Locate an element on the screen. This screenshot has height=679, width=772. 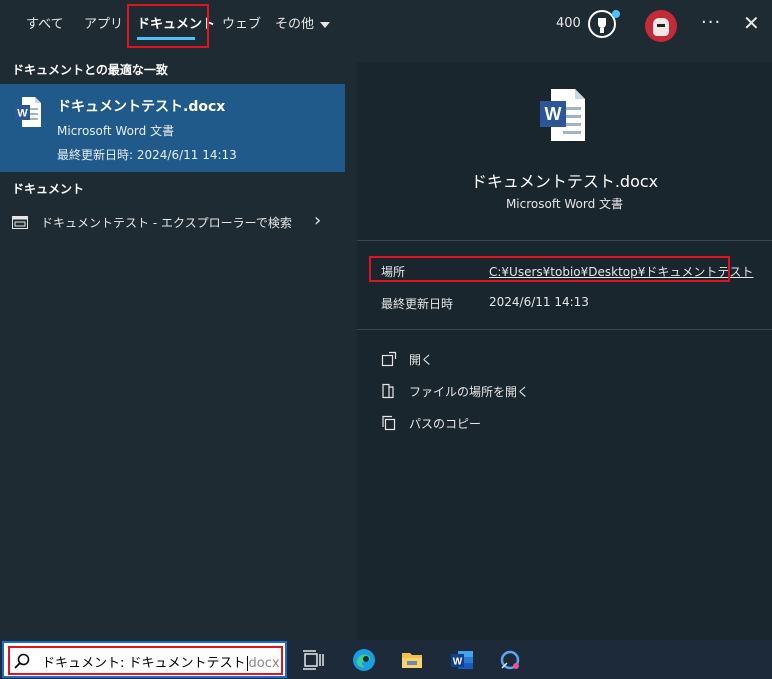
word-file-large-icon: W is located at coordinates (562, 115).